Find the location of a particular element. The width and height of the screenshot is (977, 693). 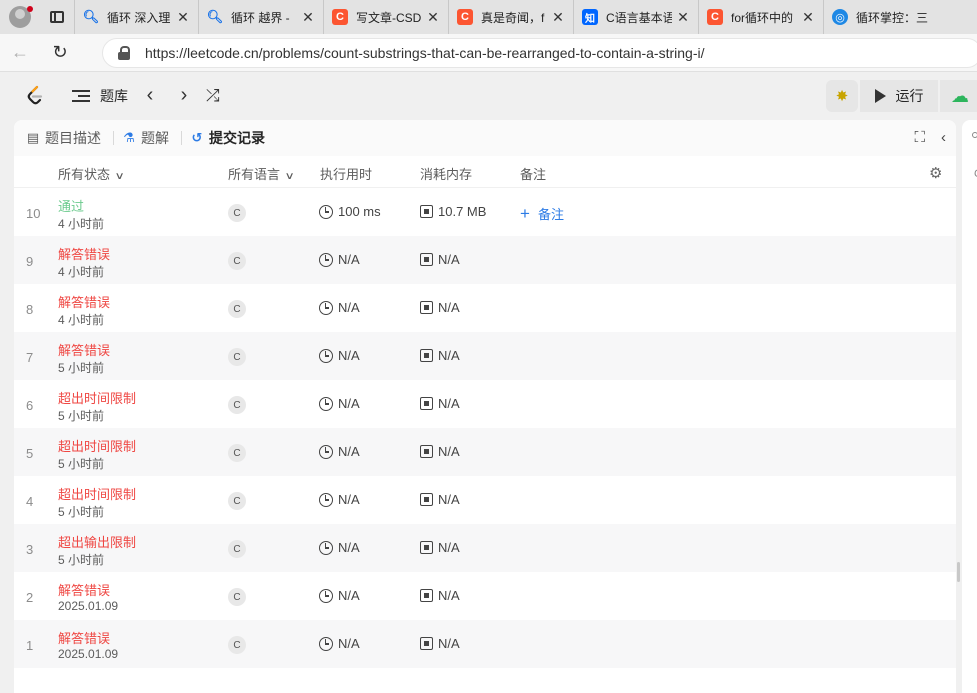

submission-index: 7 is located at coordinates (30, 357).